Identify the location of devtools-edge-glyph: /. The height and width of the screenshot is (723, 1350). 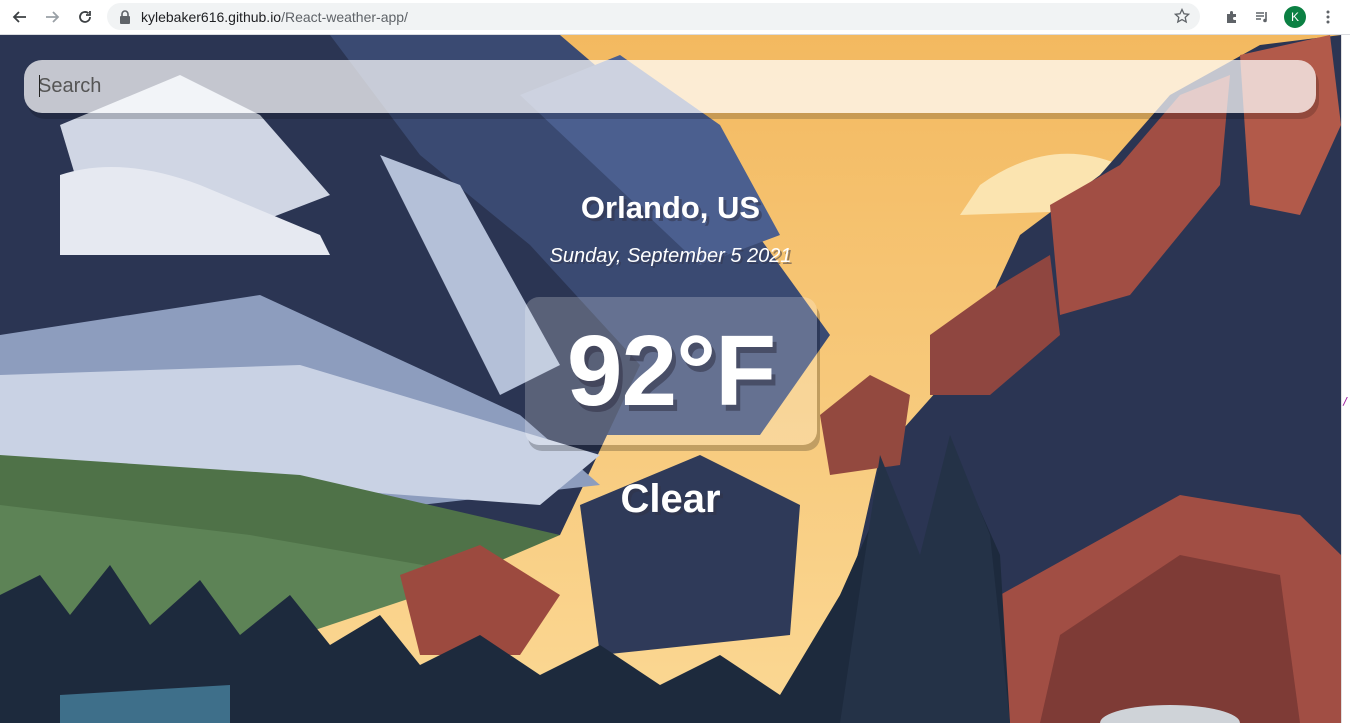
(1345, 401).